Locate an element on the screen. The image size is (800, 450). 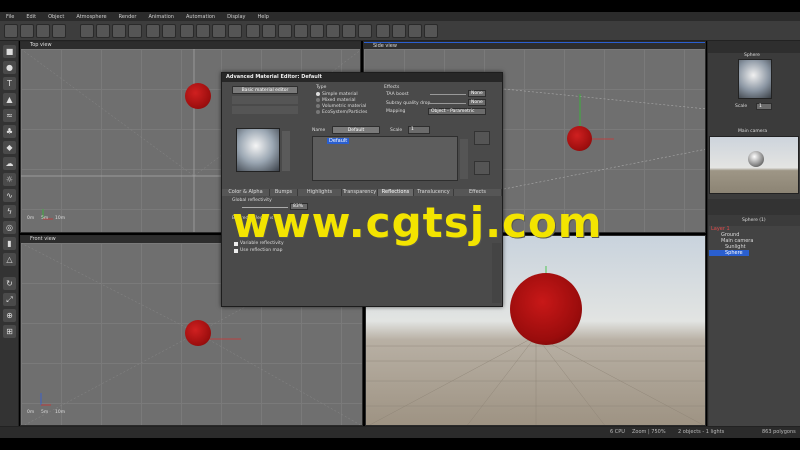
subray-slider is located at coordinates (448, 103).